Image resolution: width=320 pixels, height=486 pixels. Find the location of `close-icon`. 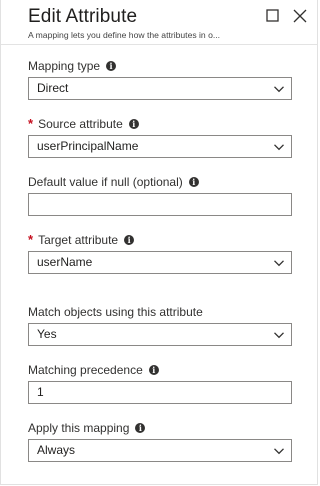

close-icon is located at coordinates (300, 16).